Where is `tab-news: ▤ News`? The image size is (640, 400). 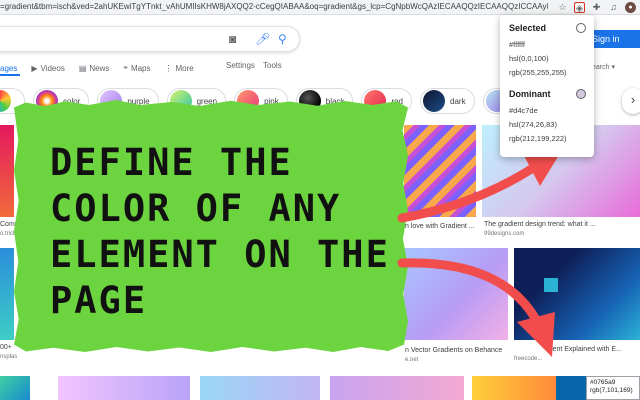
tab-news: ▤ News is located at coordinates (94, 68).